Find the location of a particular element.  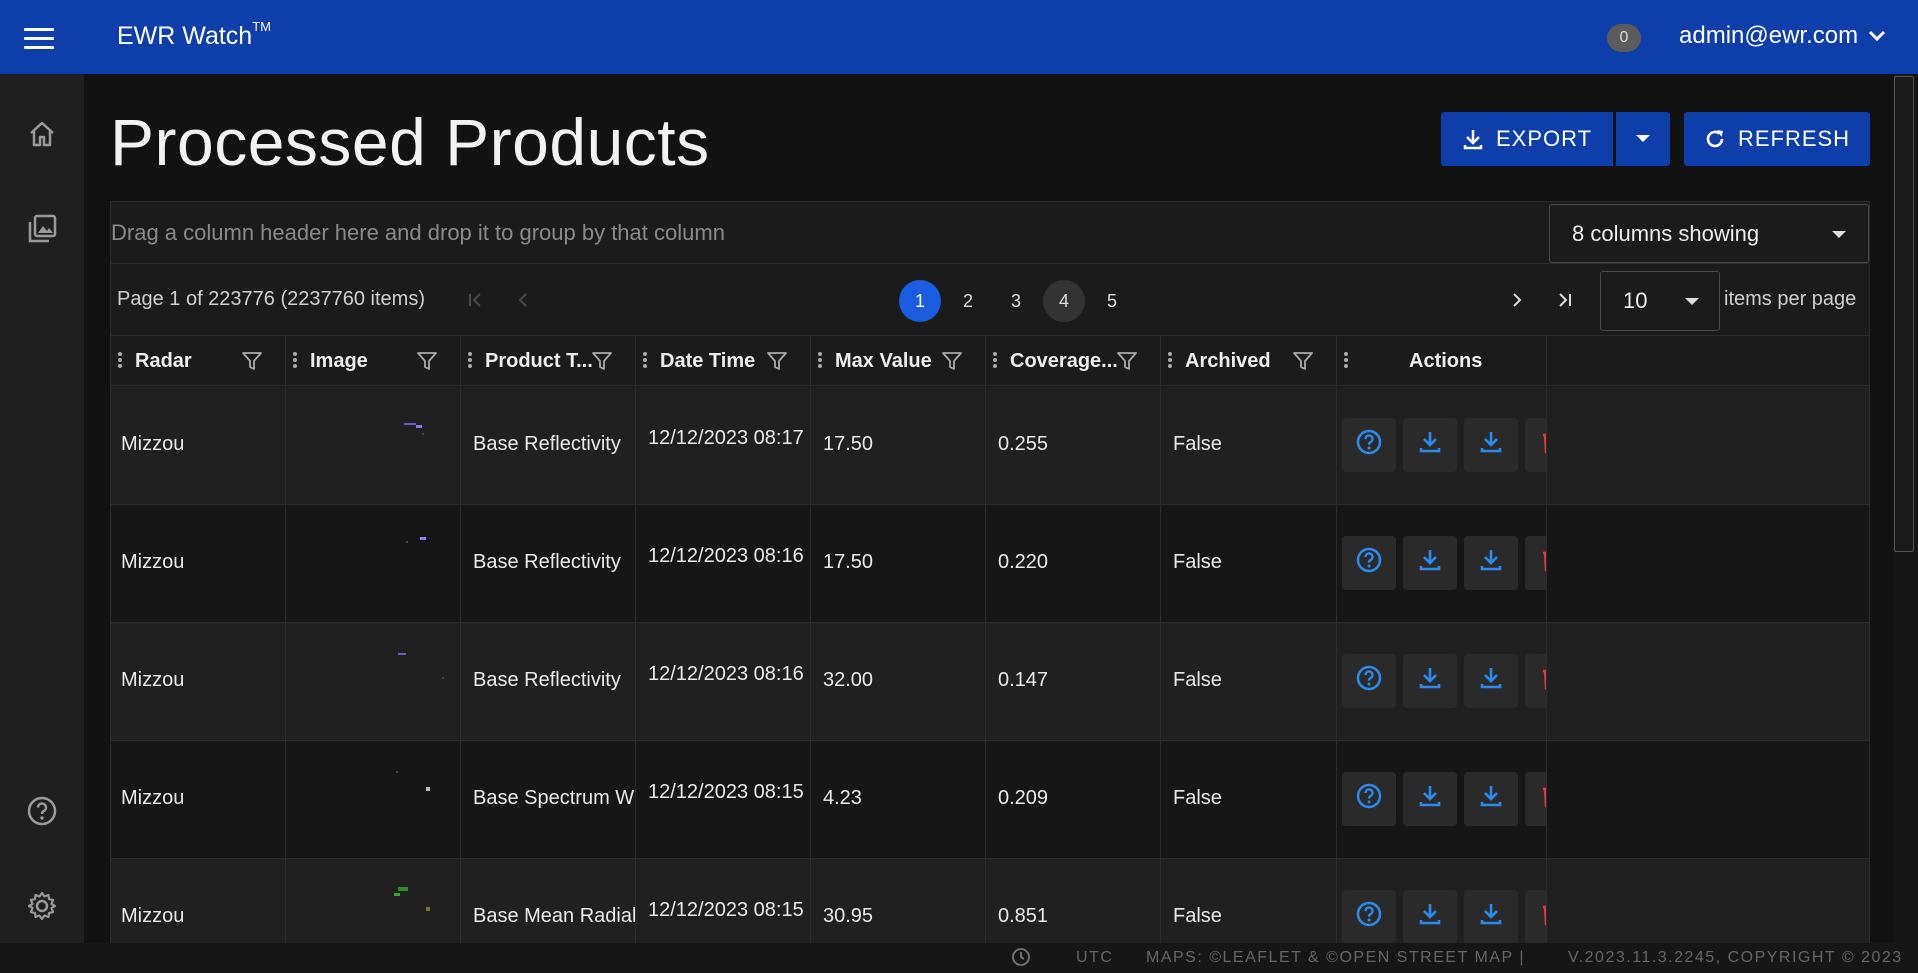

page-2-button: 2 is located at coordinates (968, 301).